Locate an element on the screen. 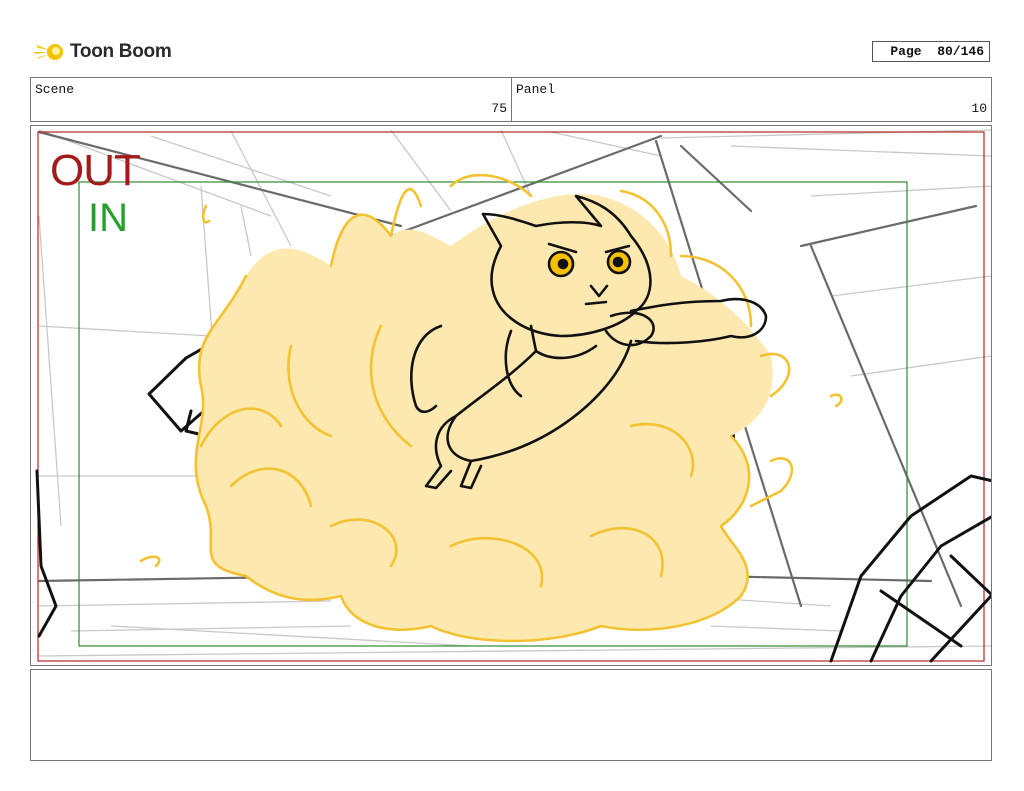 The image size is (1024, 791). out-frame-label: OUT is located at coordinates (95, 170).